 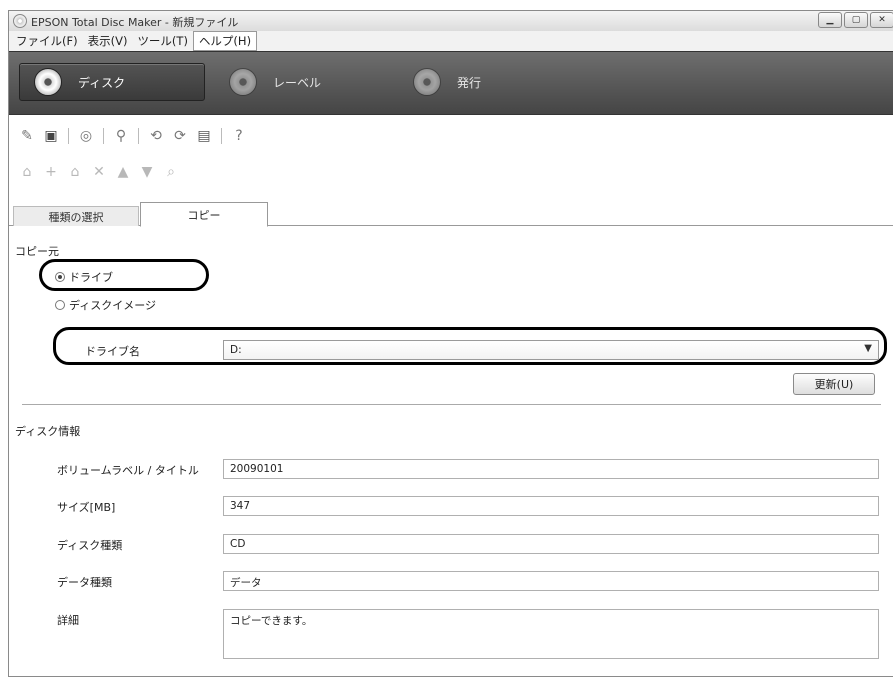 I want to click on move-up-icon: ▲, so click(x=123, y=172).